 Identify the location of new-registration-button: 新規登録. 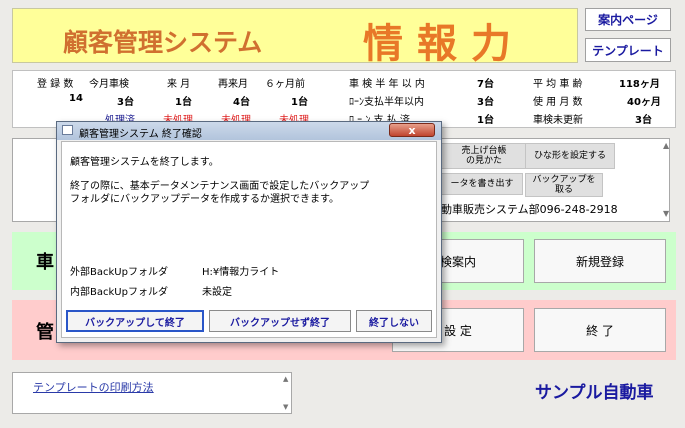
(600, 261).